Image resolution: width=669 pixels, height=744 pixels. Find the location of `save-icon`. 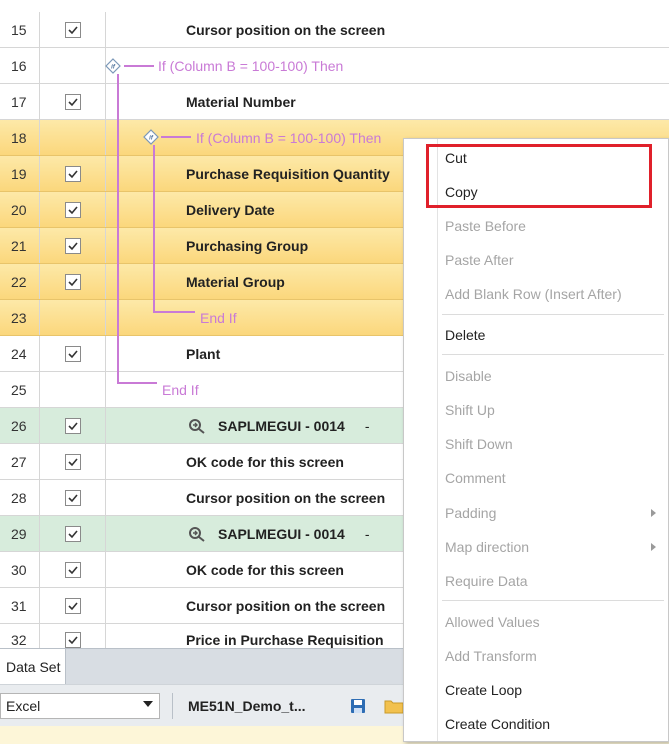

save-icon is located at coordinates (358, 706).